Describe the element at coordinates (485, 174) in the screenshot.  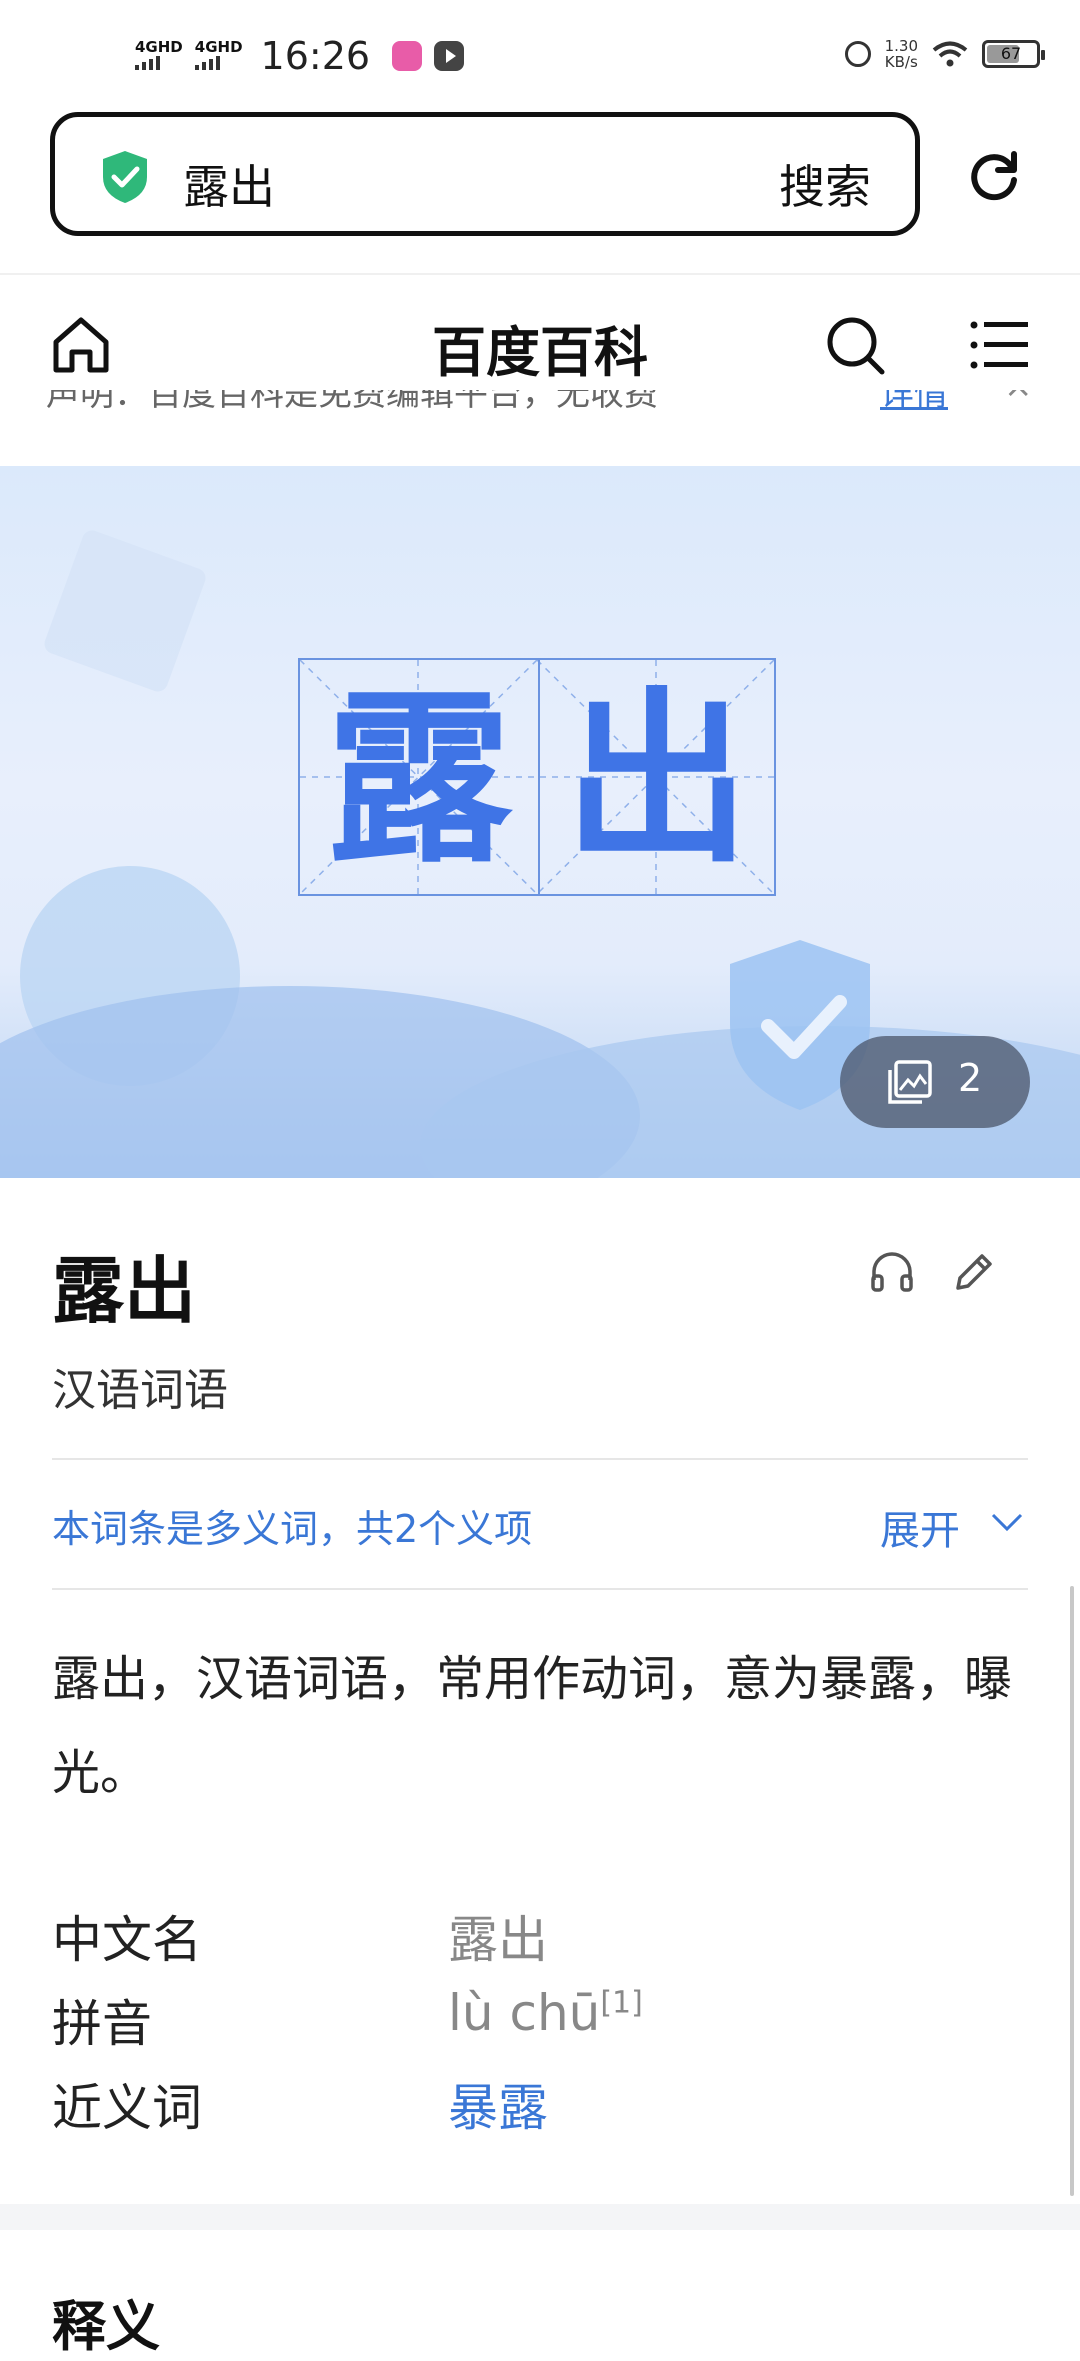
I see `search-bar: 露出 搜索` at that location.